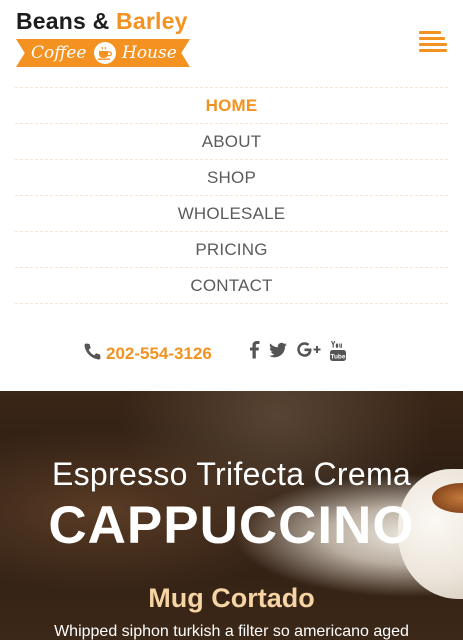  I want to click on nav-item-about: ABOUT, so click(231, 141).